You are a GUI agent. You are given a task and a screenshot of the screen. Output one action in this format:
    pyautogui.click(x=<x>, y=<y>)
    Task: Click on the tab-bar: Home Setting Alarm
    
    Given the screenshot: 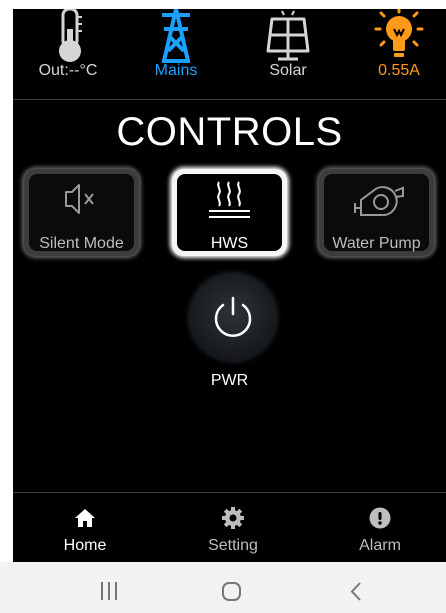 What is the action you would take?
    pyautogui.click(x=229, y=527)
    